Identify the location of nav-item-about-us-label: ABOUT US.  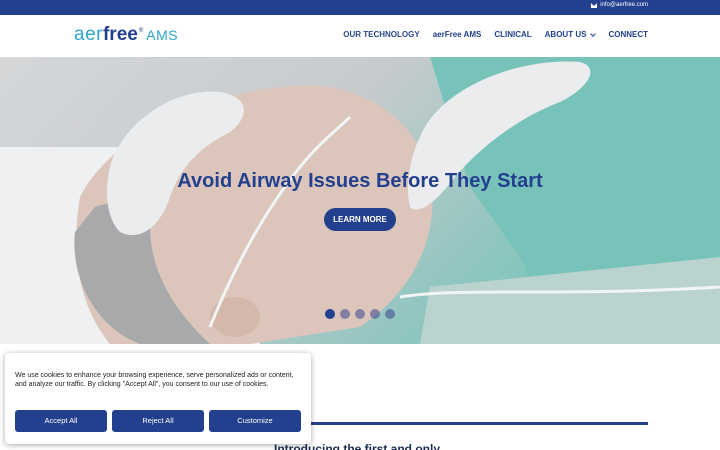
(565, 34).